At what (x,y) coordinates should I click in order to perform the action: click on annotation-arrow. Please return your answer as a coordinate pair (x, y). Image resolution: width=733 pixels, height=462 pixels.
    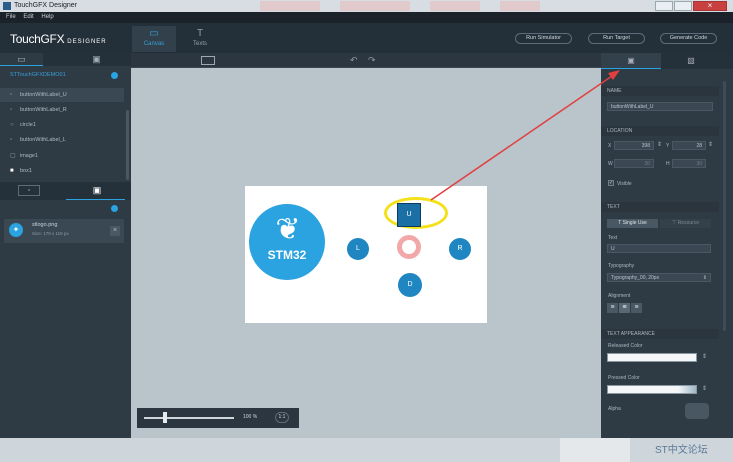
    Looking at the image, I should click on (525, 135).